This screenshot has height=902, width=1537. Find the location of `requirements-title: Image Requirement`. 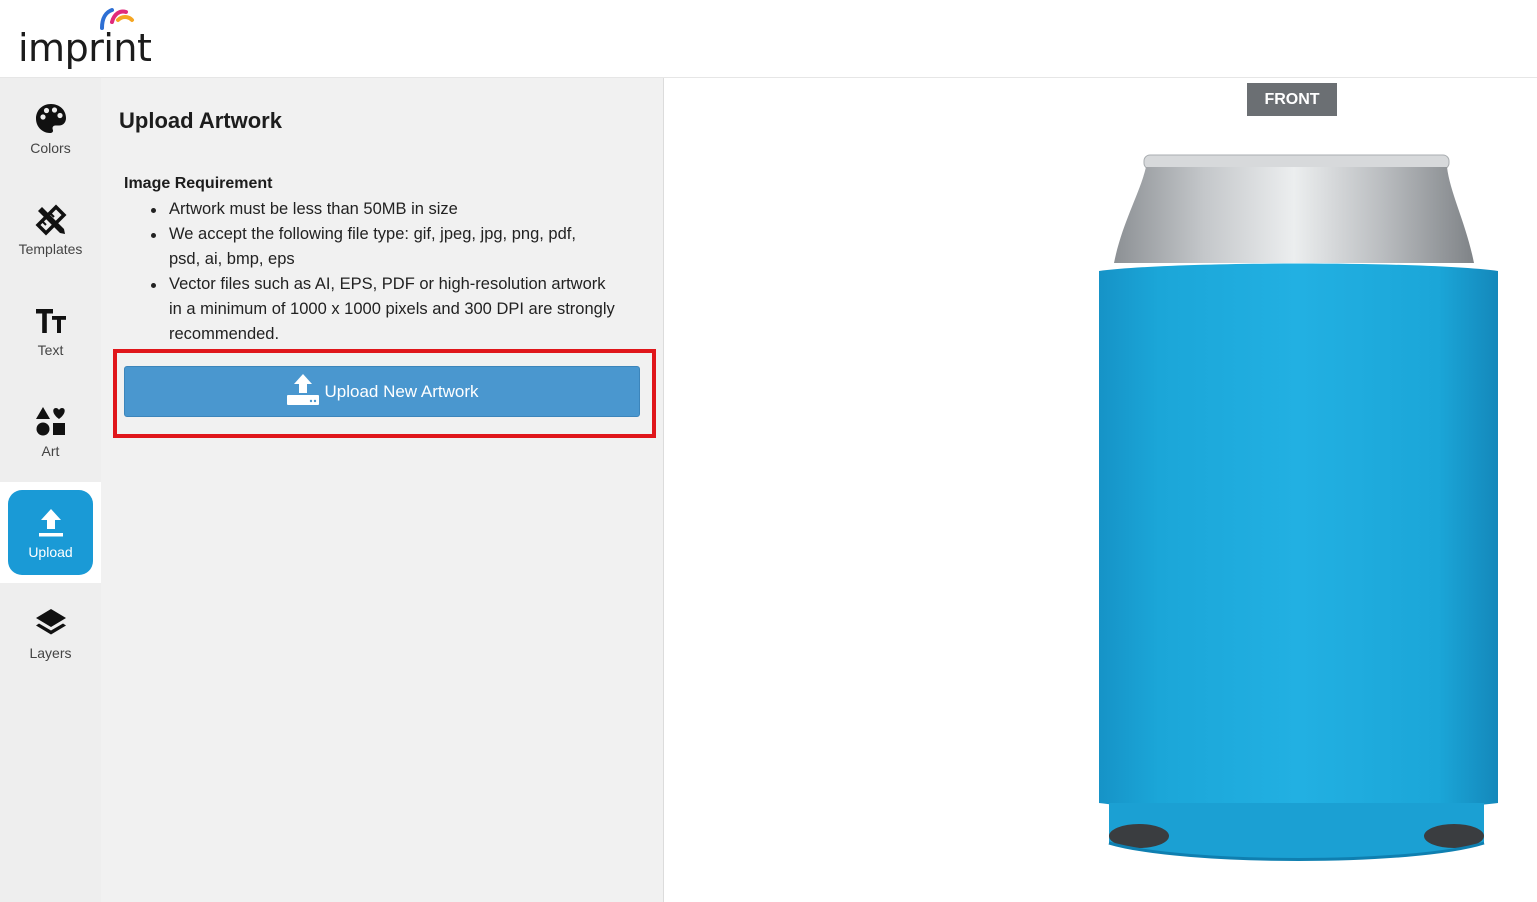

requirements-title: Image Requirement is located at coordinates (198, 183).